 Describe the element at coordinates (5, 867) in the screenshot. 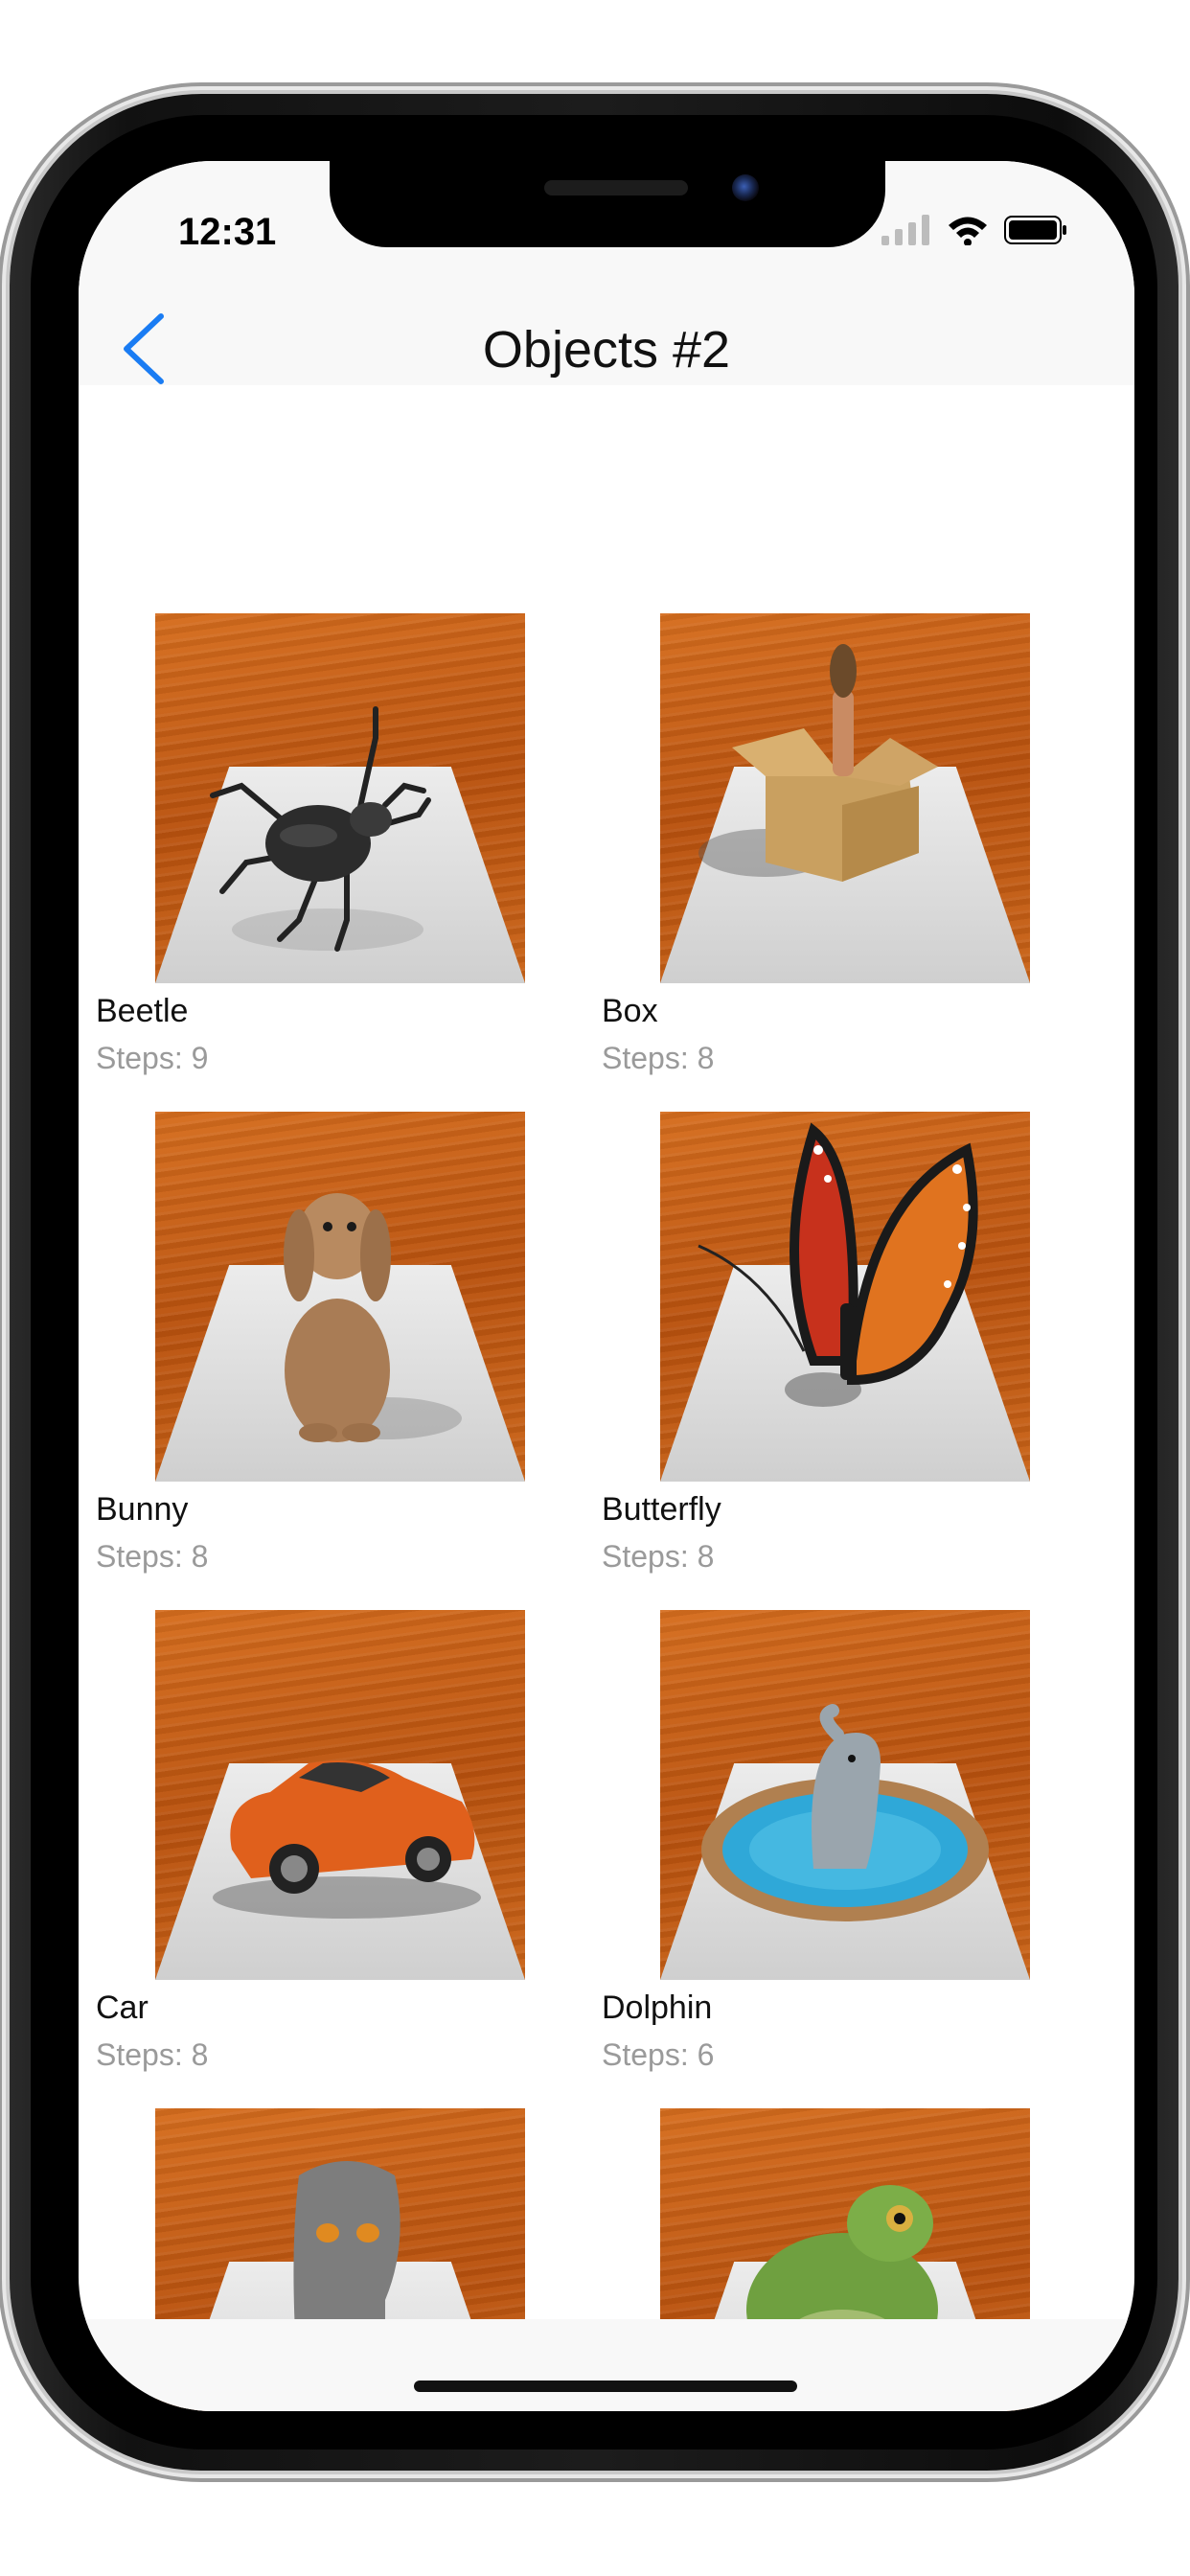

I see `volume-down-button` at that location.